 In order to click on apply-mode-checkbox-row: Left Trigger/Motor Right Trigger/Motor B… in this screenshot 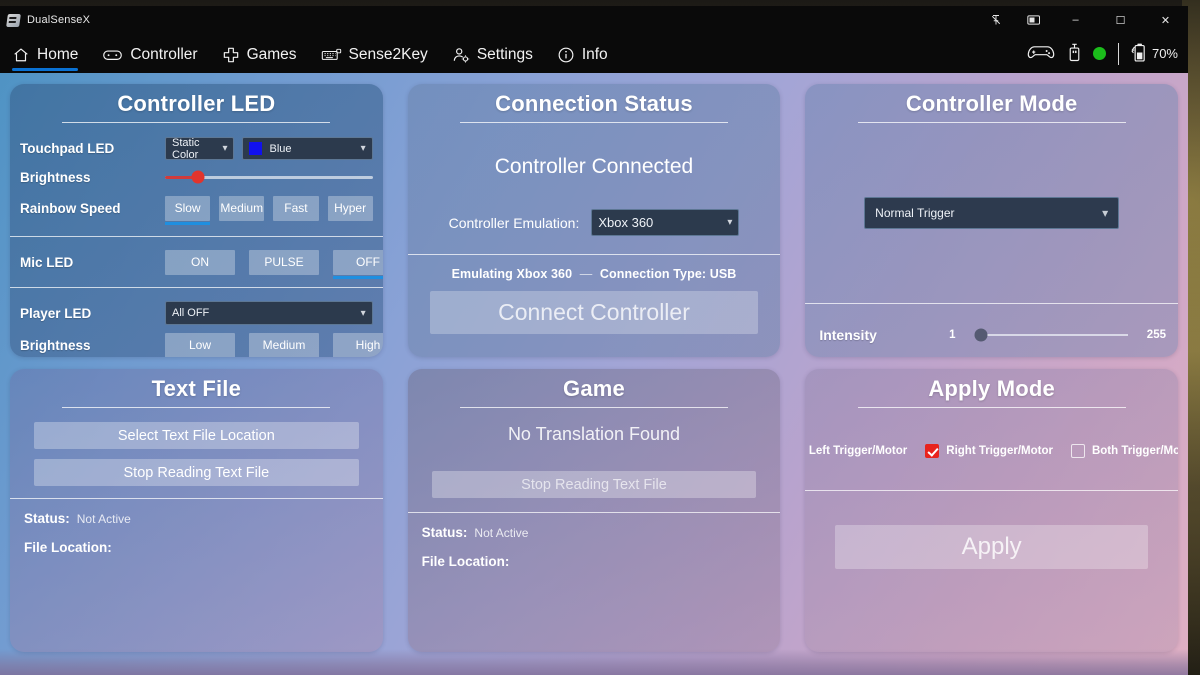, I will do `click(991, 433)`.